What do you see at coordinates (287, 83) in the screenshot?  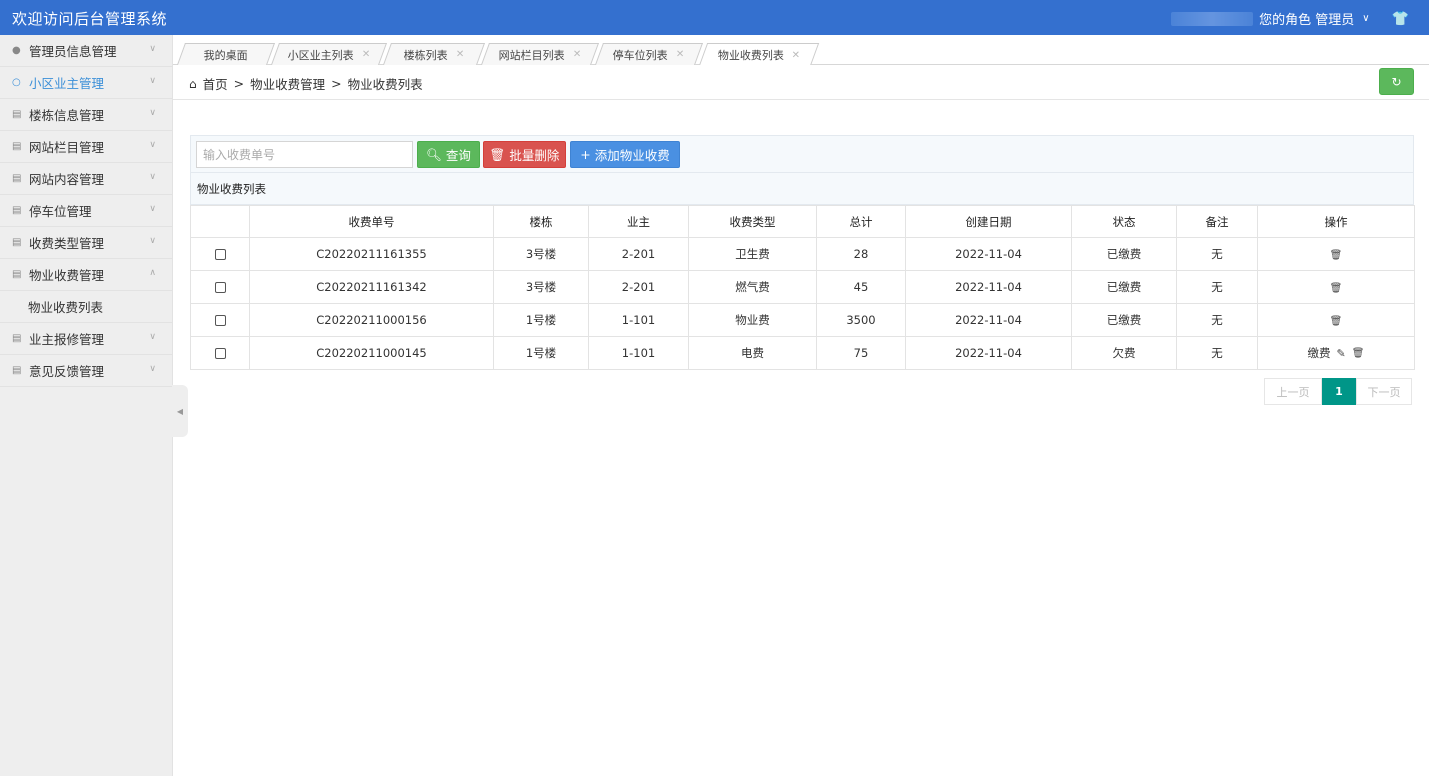 I see `breadcrumb-level1: 物业收费管理` at bounding box center [287, 83].